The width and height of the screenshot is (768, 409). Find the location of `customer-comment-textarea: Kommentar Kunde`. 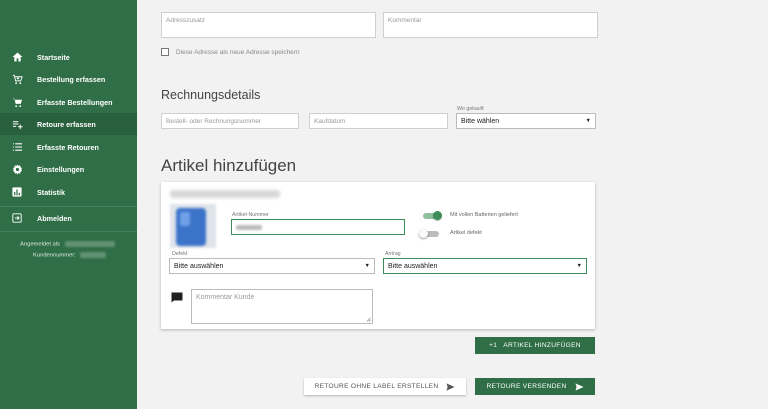

customer-comment-textarea: Kommentar Kunde is located at coordinates (282, 306).